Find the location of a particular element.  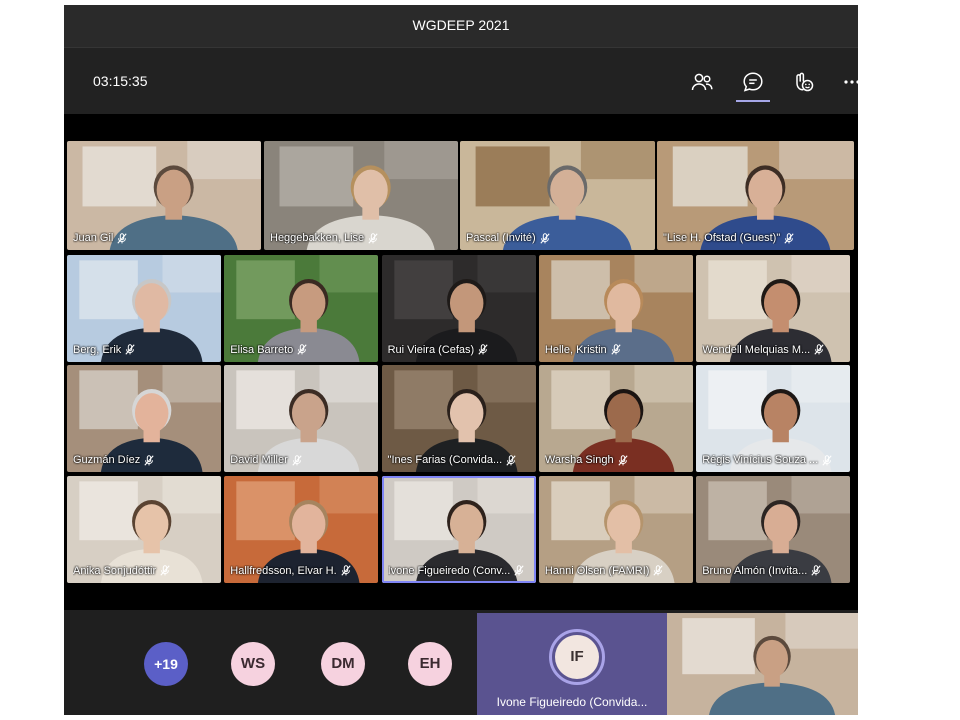

participant-video-tile: Rui Vieira (Cefas) is located at coordinates (458, 308).